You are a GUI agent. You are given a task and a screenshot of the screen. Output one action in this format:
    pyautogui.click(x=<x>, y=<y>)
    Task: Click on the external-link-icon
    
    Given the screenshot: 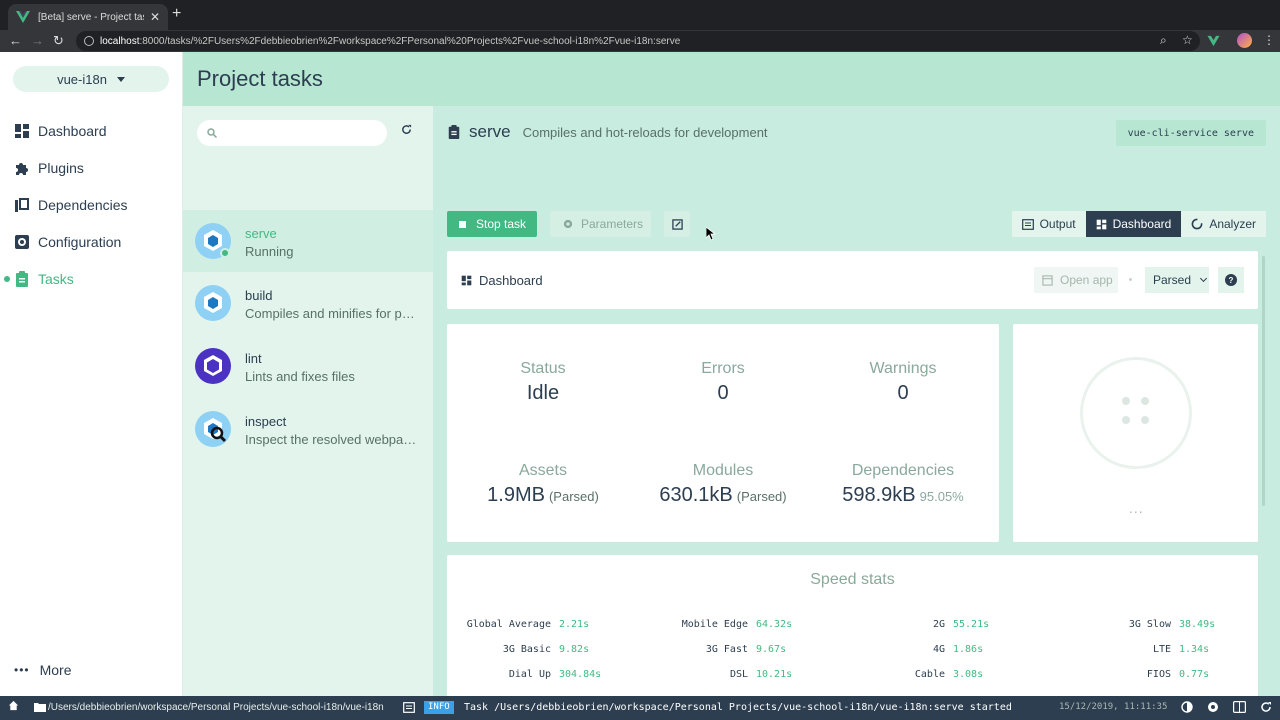 What is the action you would take?
    pyautogui.click(x=677, y=224)
    